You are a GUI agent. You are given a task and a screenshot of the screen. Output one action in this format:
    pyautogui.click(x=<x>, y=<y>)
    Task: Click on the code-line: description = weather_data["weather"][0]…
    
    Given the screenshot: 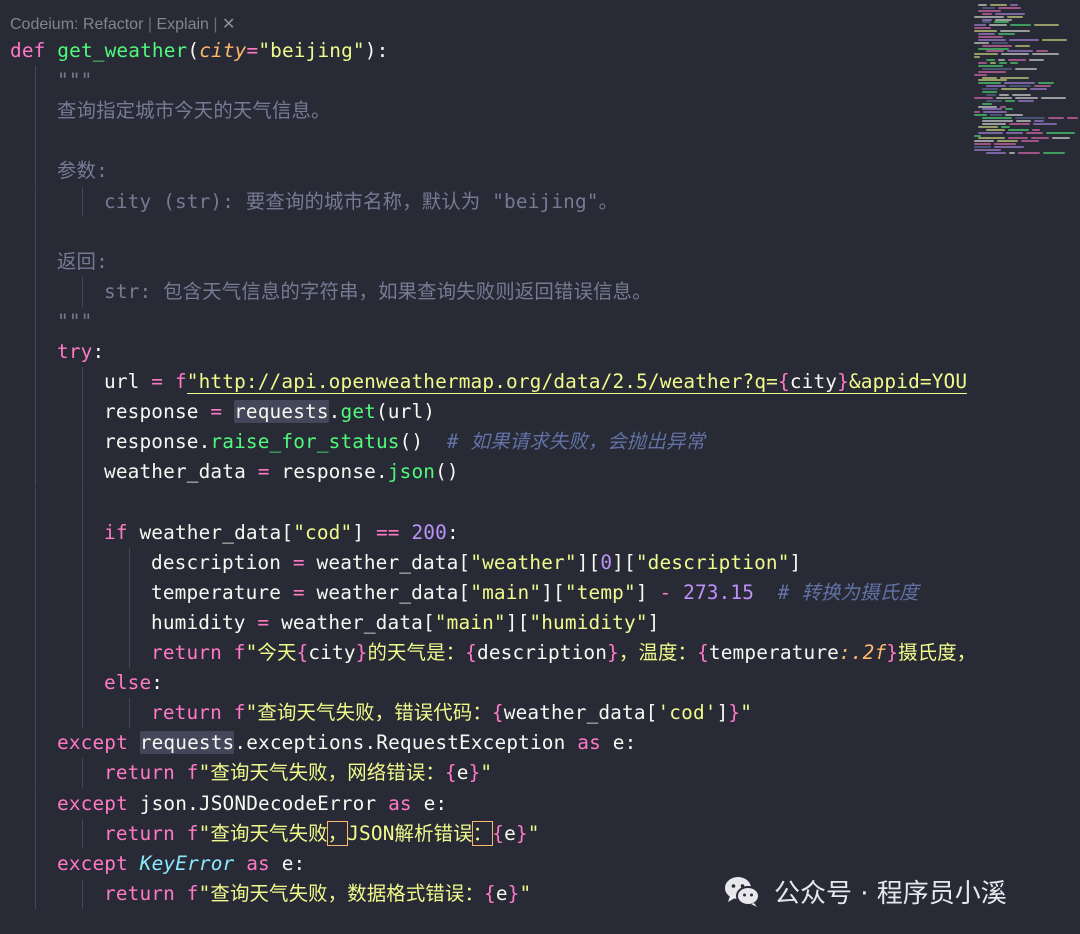 What is the action you would take?
    pyautogui.click(x=476, y=563)
    